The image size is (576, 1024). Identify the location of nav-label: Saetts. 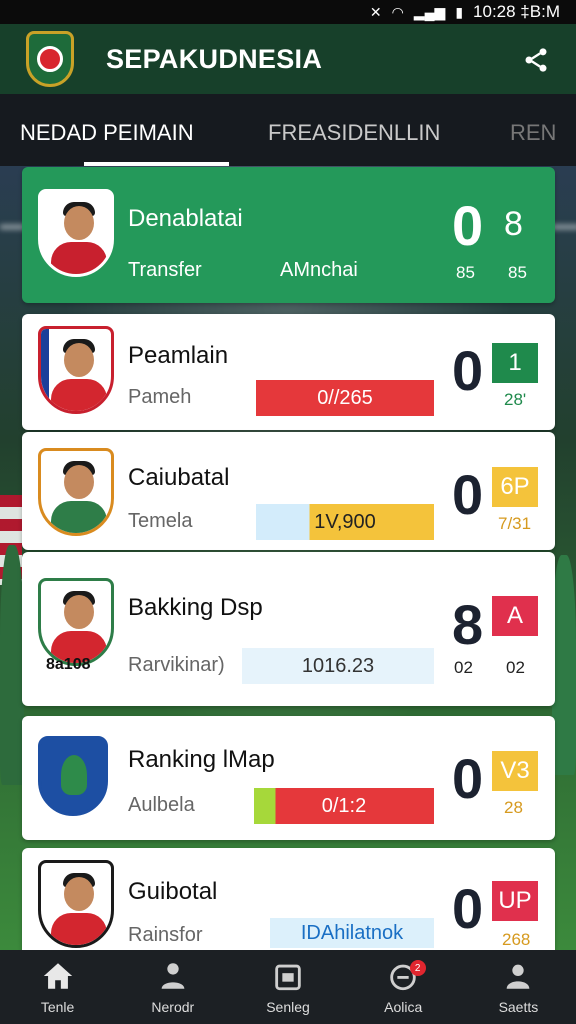
(518, 1007).